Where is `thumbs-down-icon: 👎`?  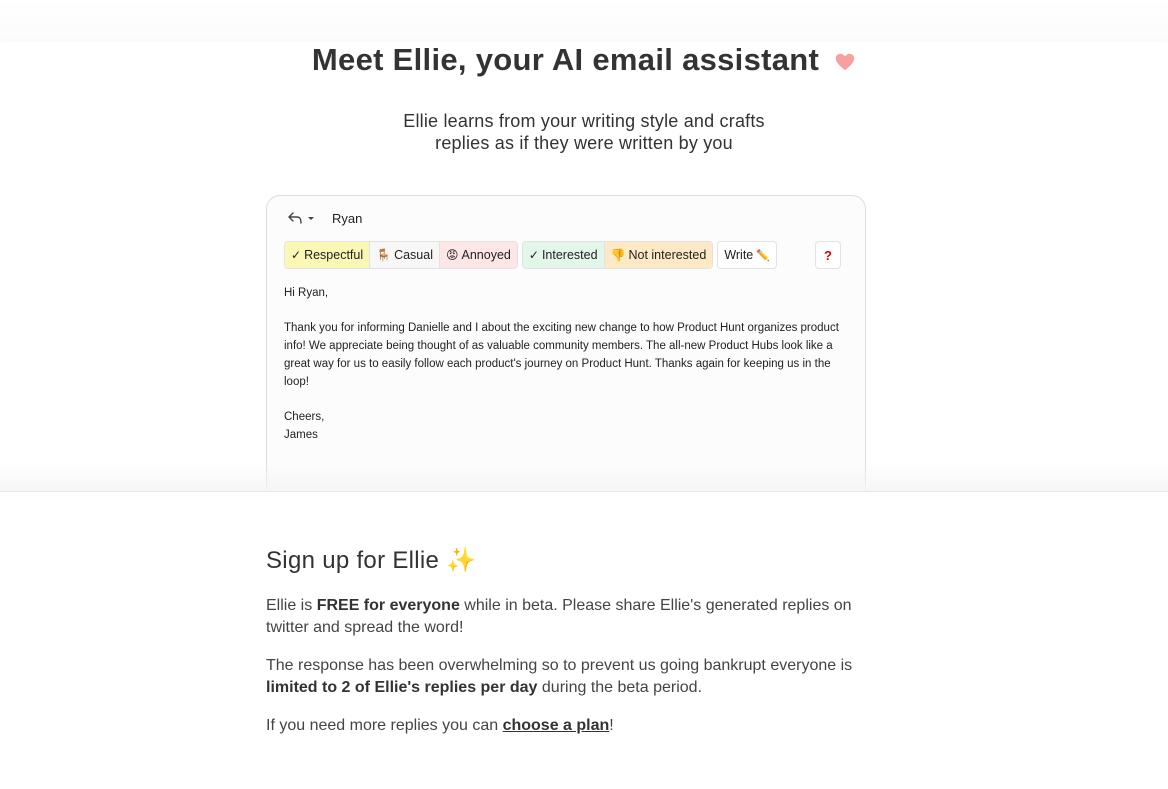
thumbs-down-icon: 👎 is located at coordinates (618, 255).